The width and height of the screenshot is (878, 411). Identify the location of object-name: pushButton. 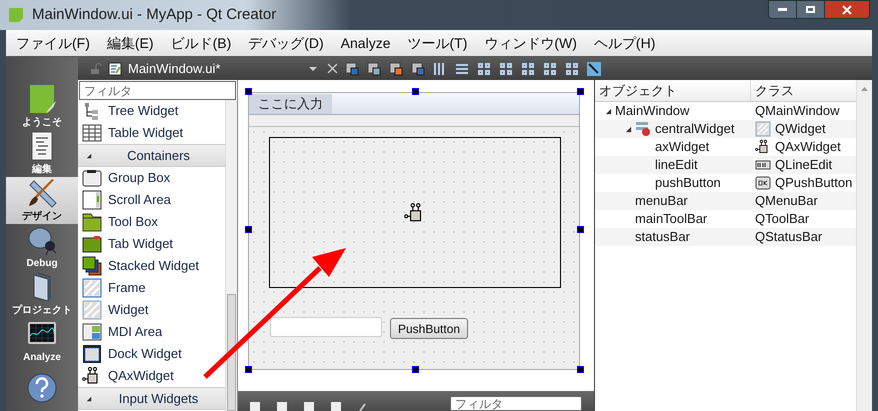
(688, 183).